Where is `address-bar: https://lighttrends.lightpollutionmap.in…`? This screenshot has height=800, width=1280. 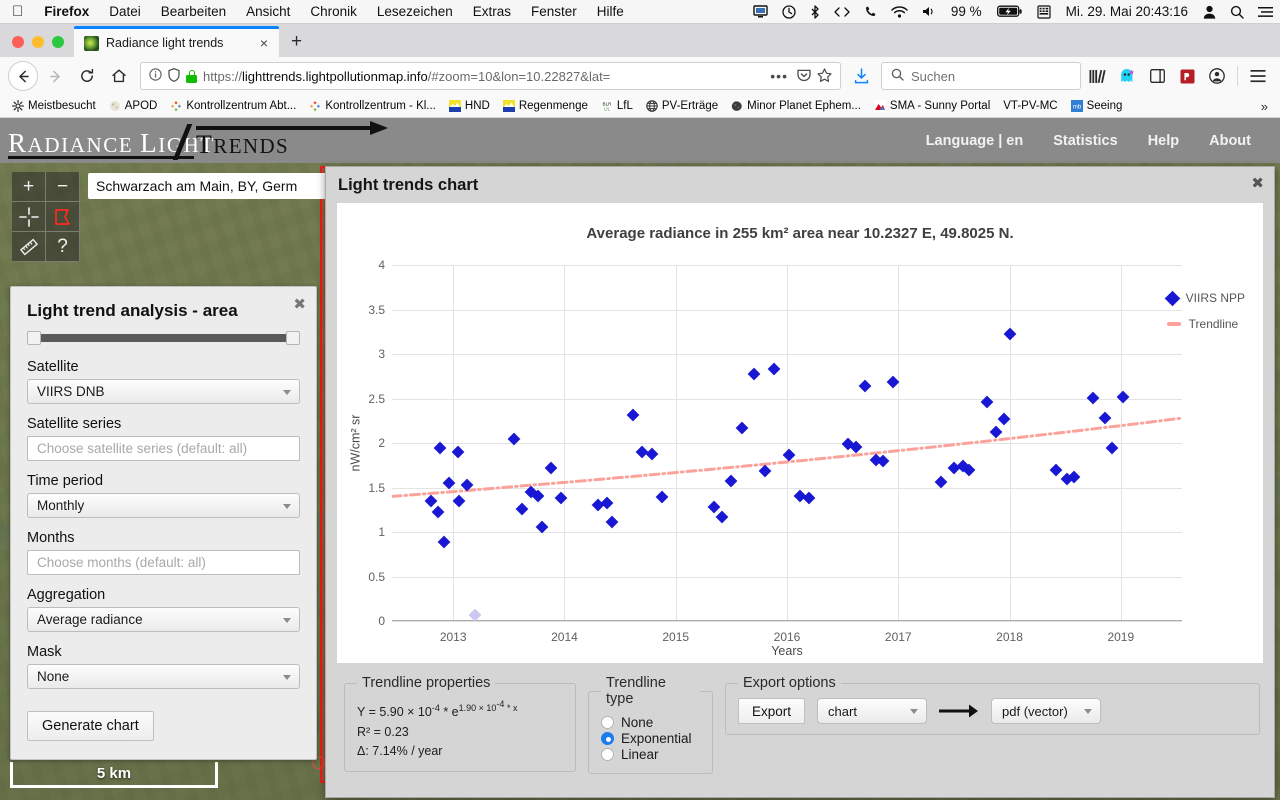
address-bar: https://lighttrends.lightpollutionmap.in… is located at coordinates (490, 76).